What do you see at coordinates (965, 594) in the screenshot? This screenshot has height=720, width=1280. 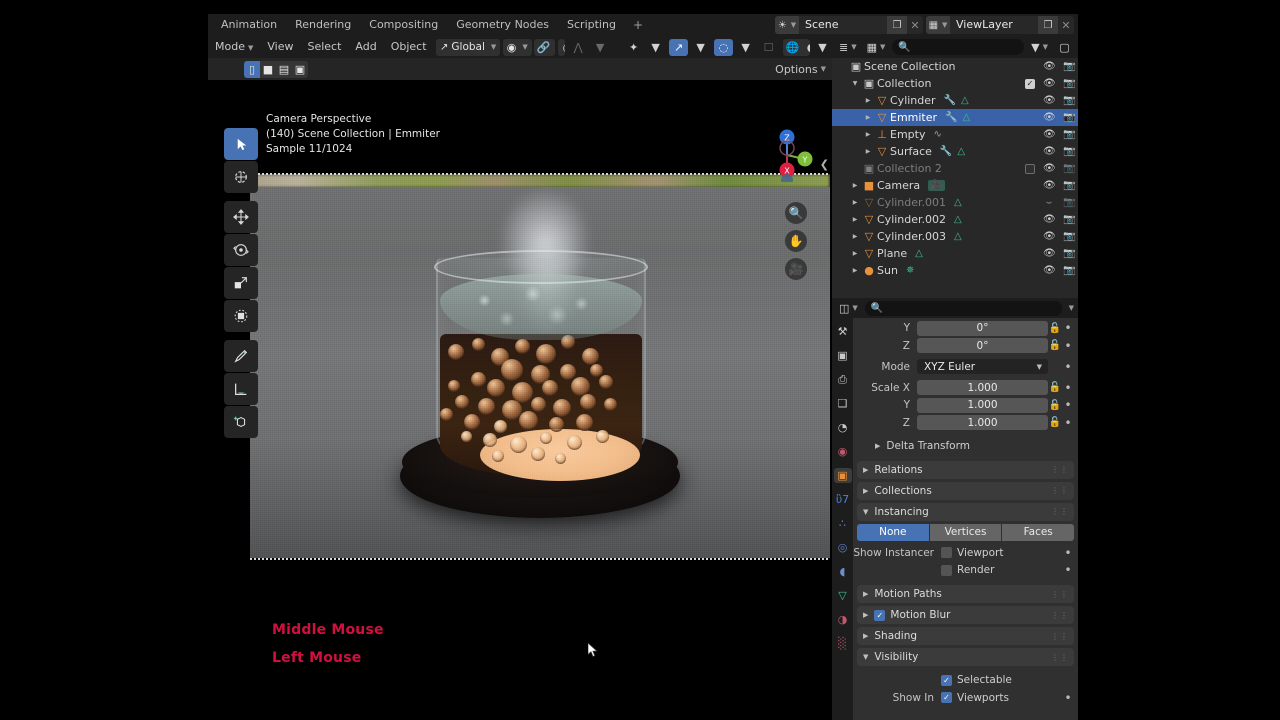 I see `panel-motion-paths: ▶ Motion Paths ⋮⋮` at bounding box center [965, 594].